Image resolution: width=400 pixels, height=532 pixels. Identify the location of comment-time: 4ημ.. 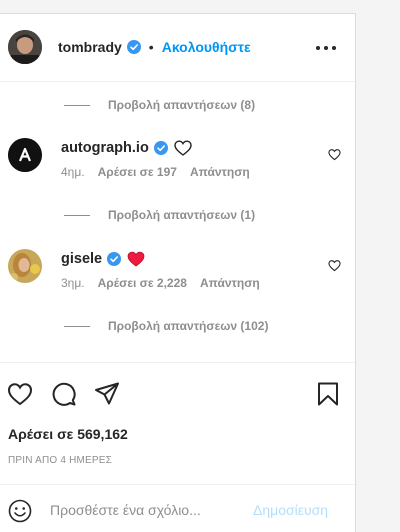
(73, 172).